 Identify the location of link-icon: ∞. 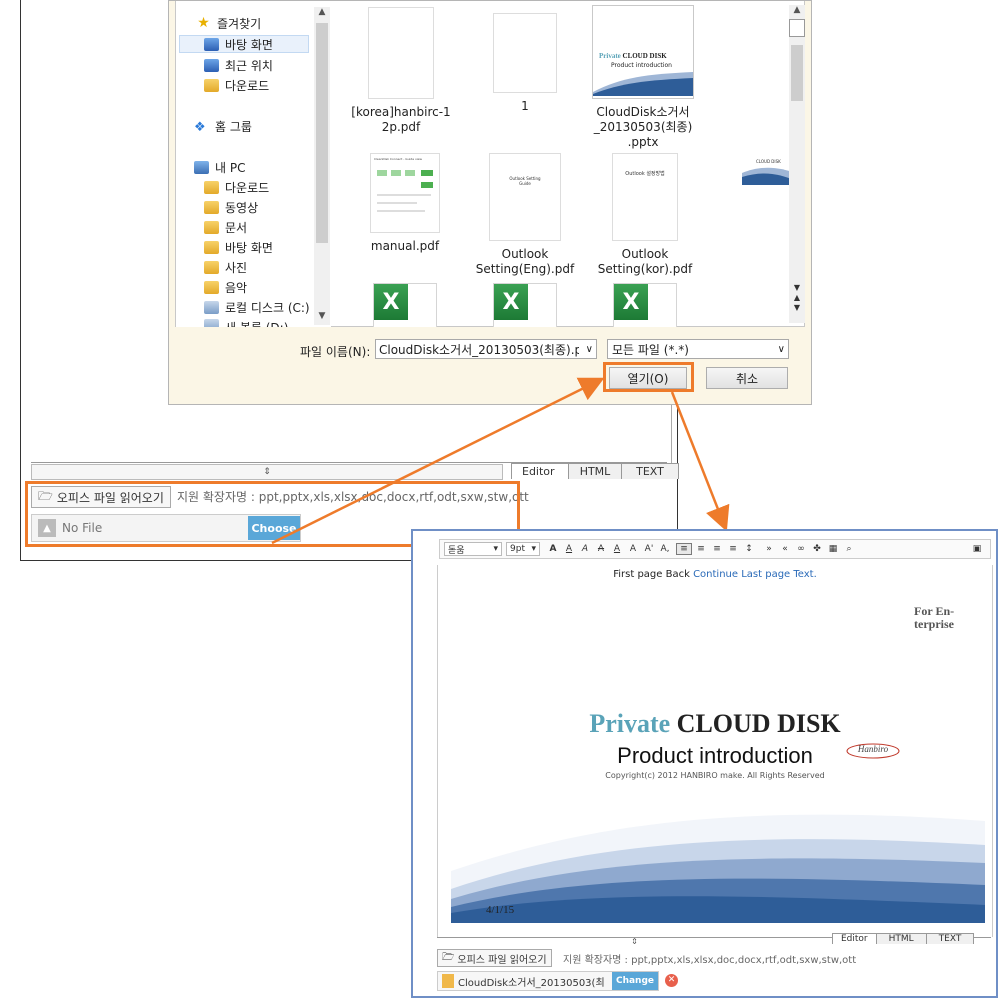
(801, 549).